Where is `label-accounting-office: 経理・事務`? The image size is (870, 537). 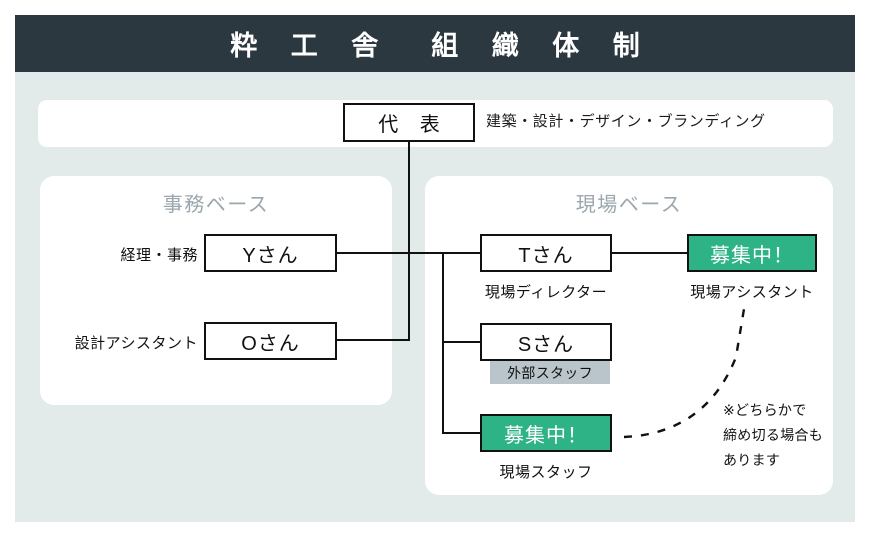
label-accounting-office: 経理・事務 is located at coordinates (159, 255).